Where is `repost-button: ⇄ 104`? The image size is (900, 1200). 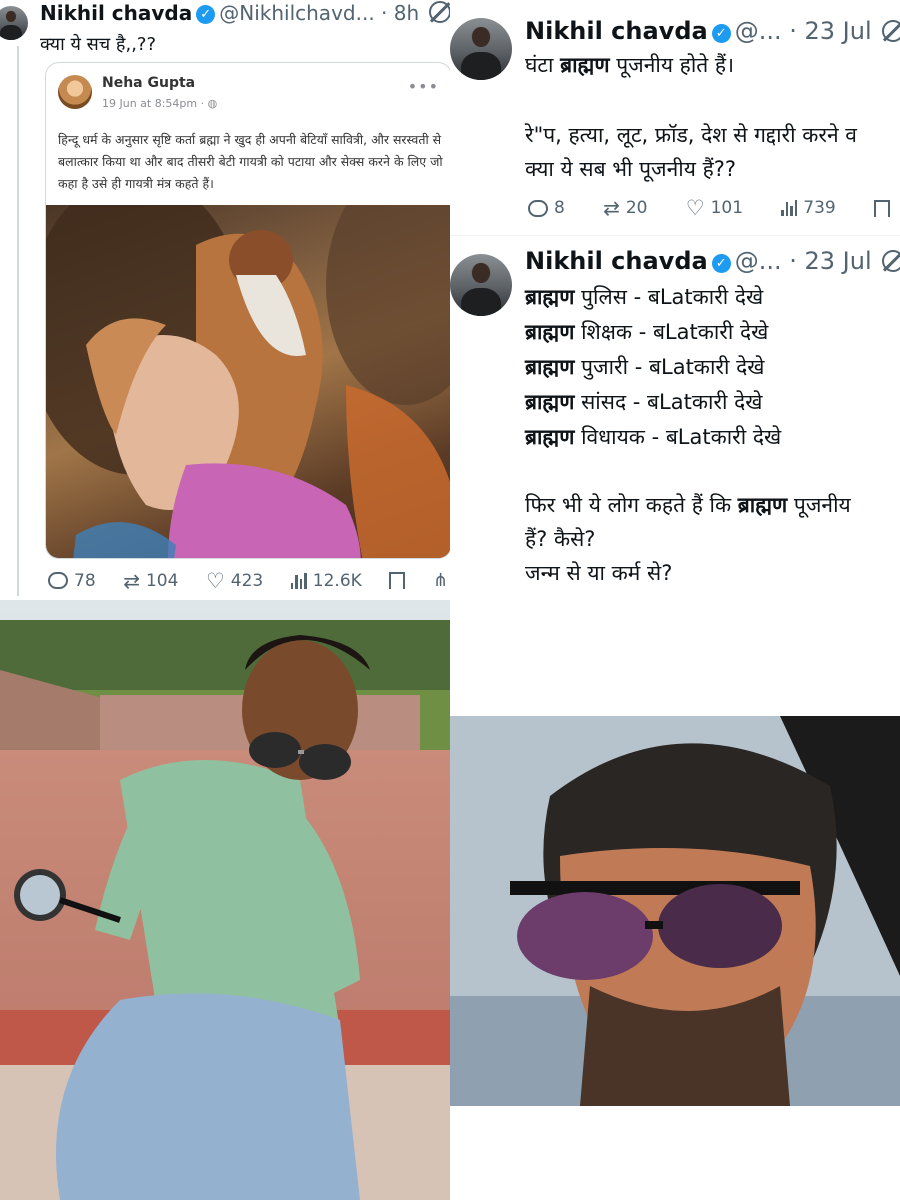
repost-button: ⇄ 104 is located at coordinates (150, 581).